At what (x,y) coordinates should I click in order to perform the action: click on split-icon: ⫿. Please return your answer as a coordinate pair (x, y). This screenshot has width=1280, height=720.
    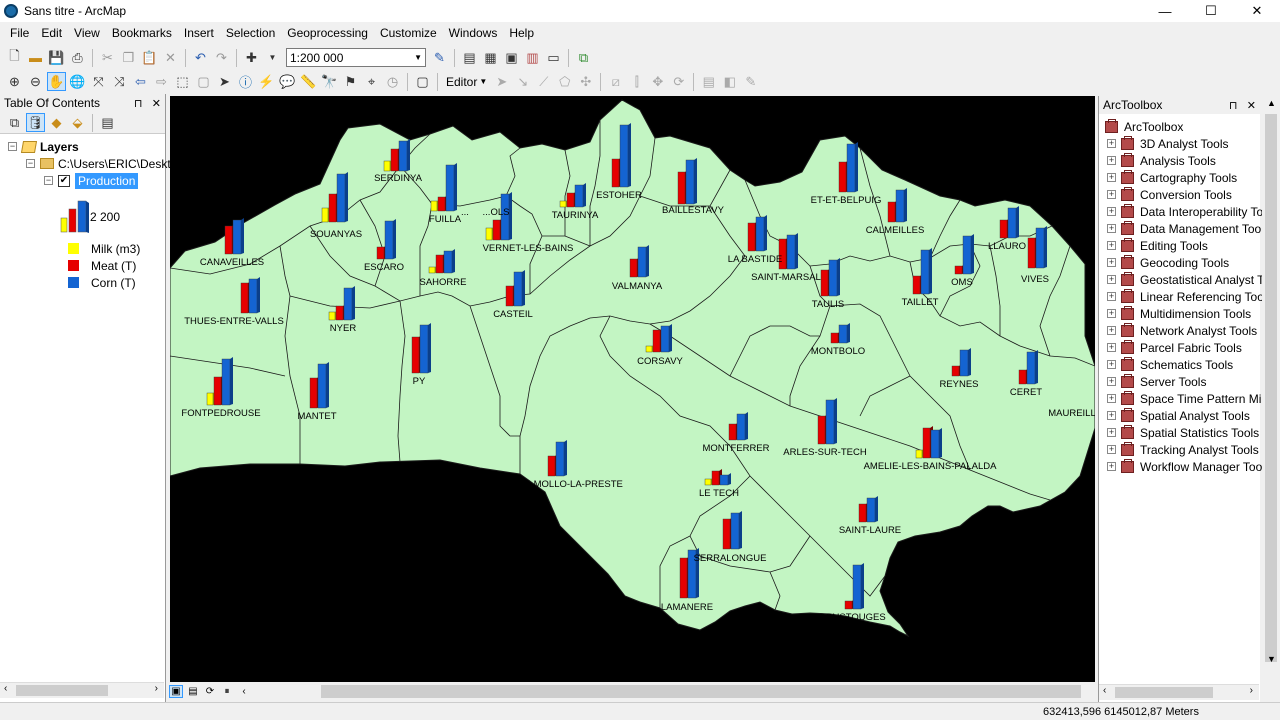
    Looking at the image, I should click on (636, 81).